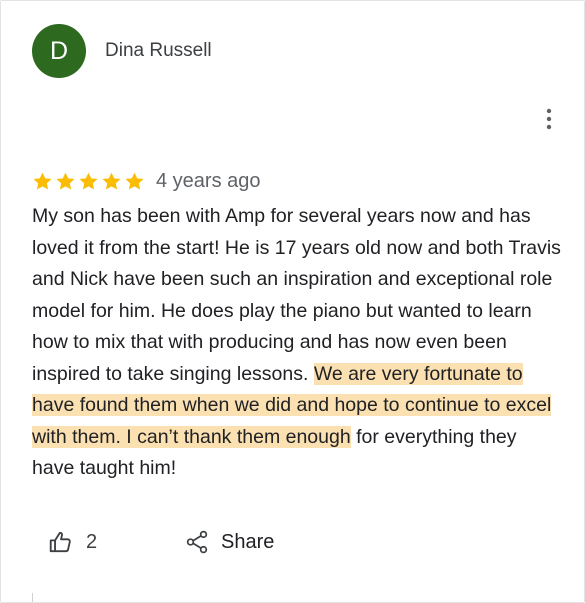  What do you see at coordinates (146, 181) in the screenshot?
I see `rating-row: 4 years ago` at bounding box center [146, 181].